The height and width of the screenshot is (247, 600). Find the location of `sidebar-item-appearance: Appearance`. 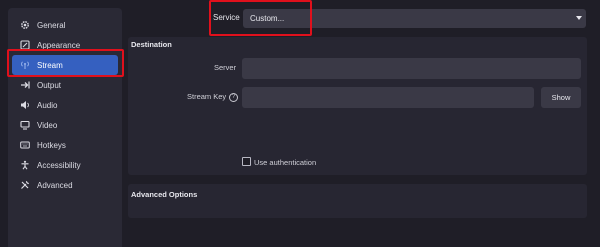

sidebar-item-appearance: Appearance is located at coordinates (65, 45).